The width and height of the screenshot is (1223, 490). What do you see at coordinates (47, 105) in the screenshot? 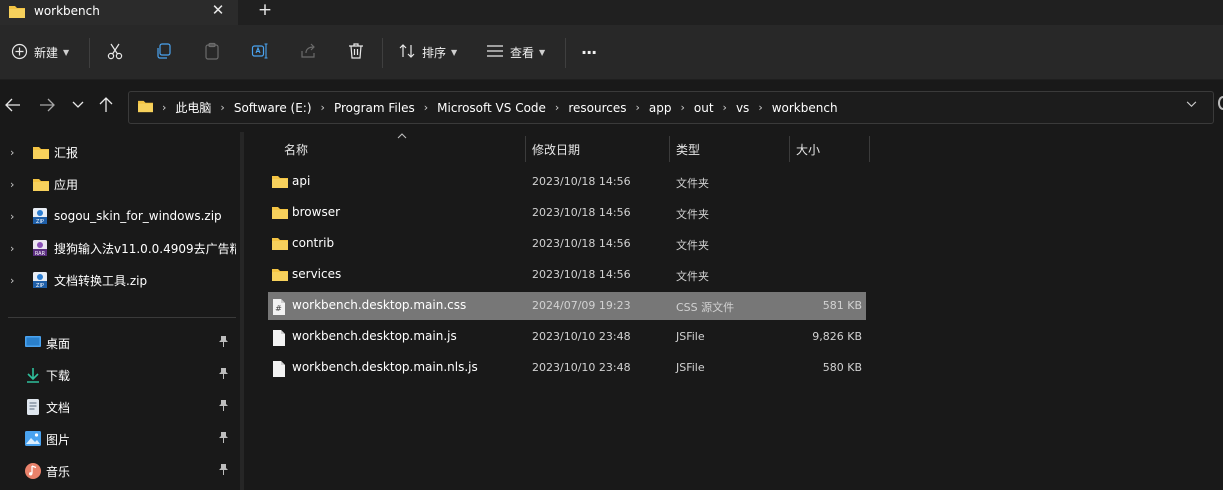
I see `forward-arrow-icon` at bounding box center [47, 105].